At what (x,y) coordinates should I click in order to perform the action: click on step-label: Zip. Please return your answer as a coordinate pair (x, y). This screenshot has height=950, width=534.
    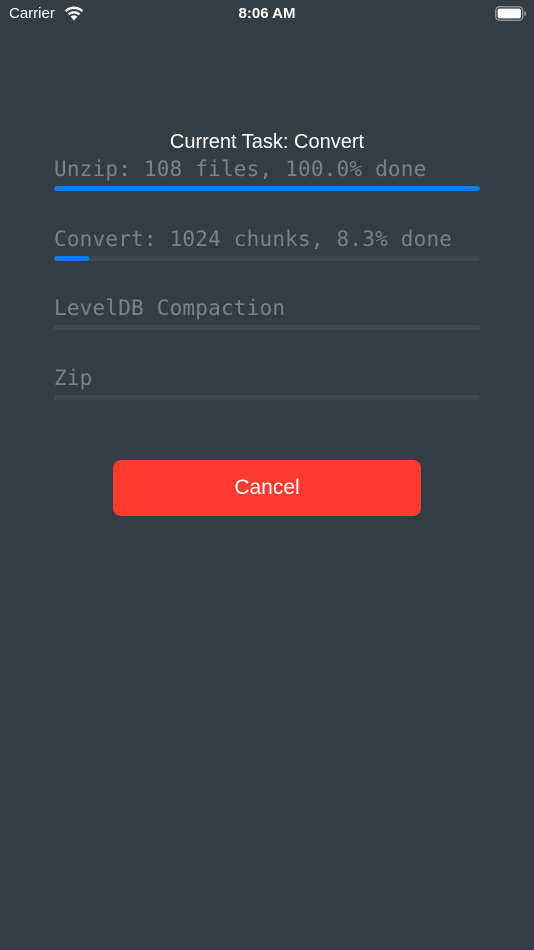
    Looking at the image, I should click on (73, 378).